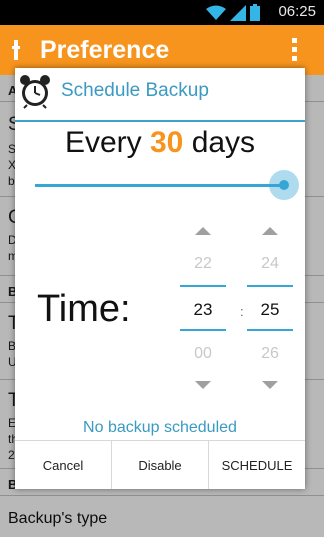  I want to click on schedule-button: SCHEDULE, so click(257, 465).